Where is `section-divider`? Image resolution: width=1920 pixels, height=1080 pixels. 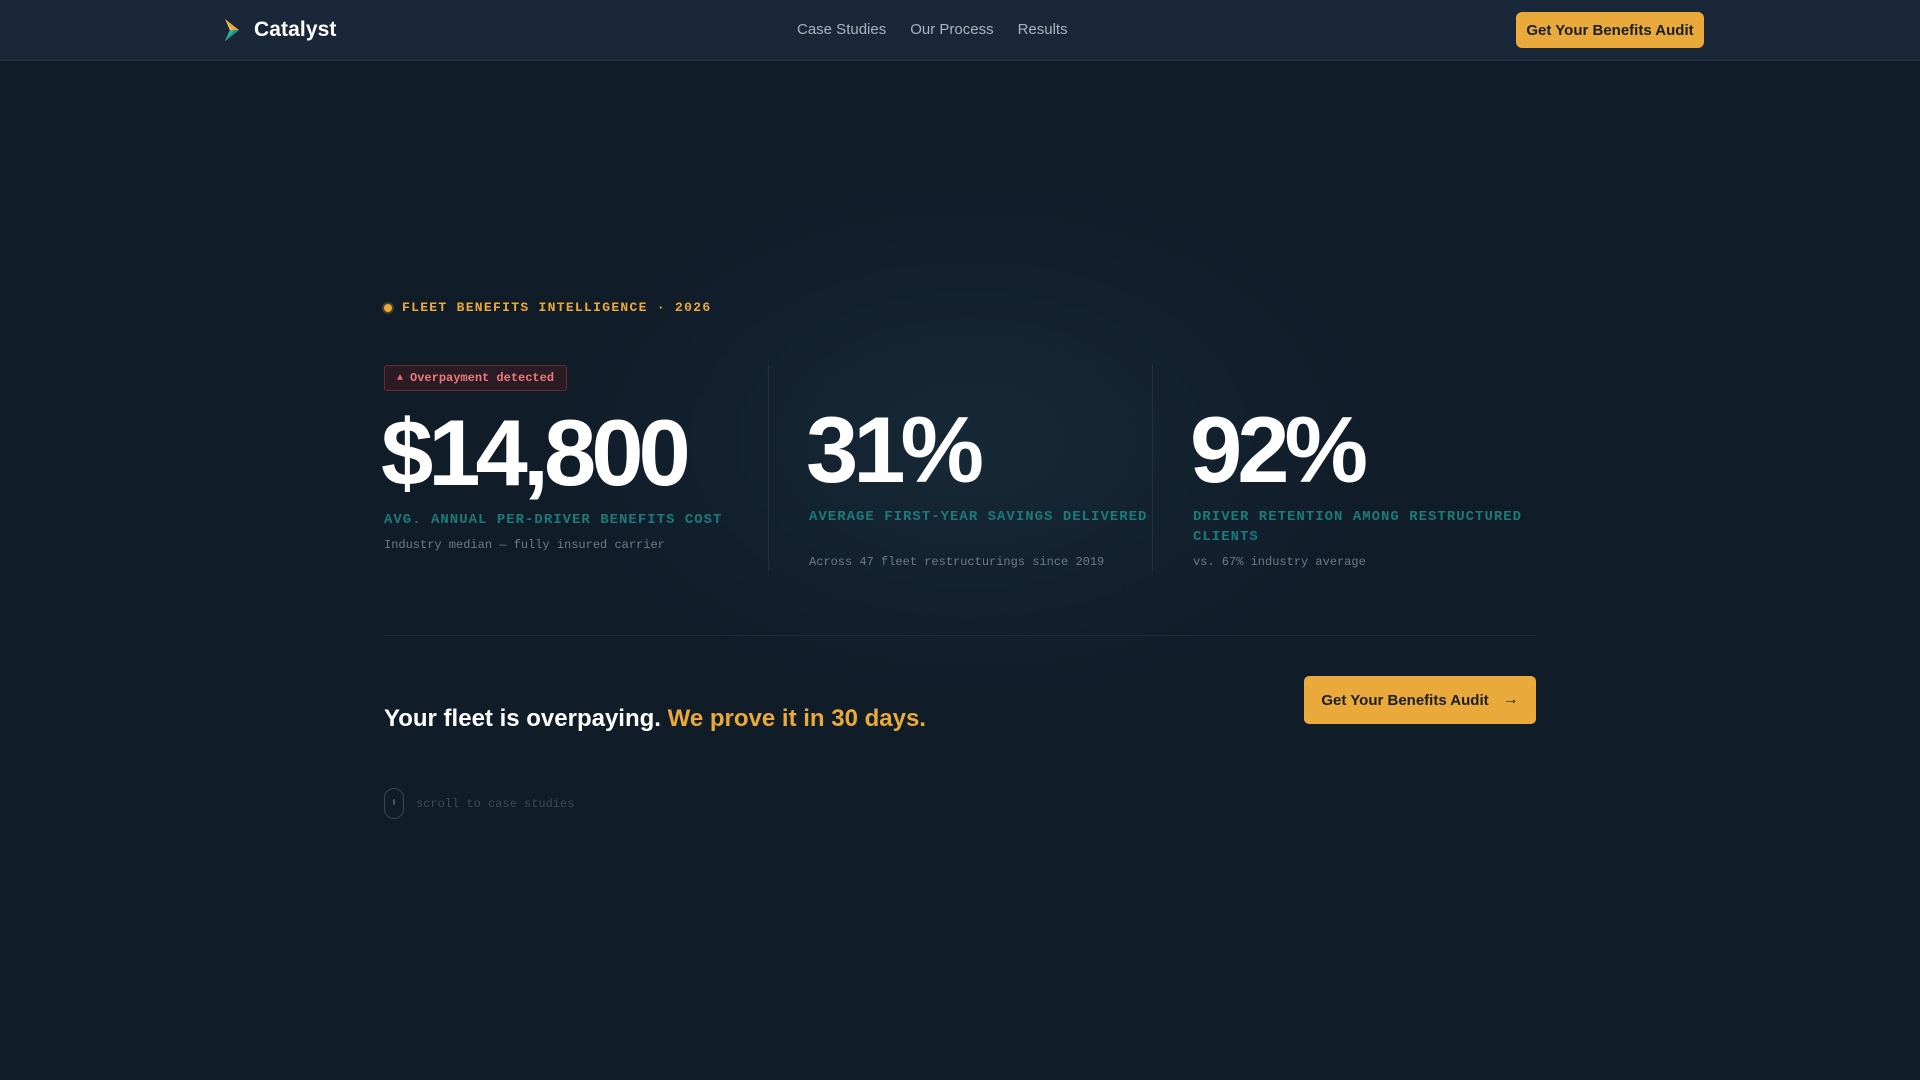 section-divider is located at coordinates (960, 635).